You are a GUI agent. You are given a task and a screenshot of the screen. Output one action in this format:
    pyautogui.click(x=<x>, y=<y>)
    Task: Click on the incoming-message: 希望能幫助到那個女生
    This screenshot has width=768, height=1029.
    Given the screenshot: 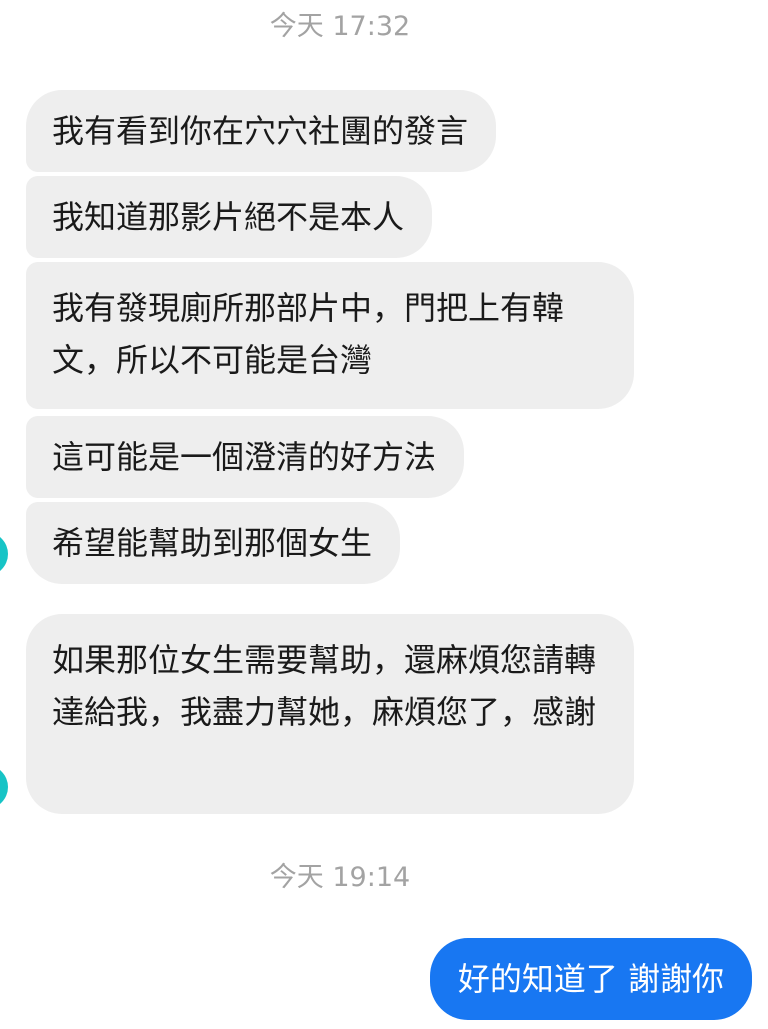 What is the action you would take?
    pyautogui.click(x=213, y=543)
    